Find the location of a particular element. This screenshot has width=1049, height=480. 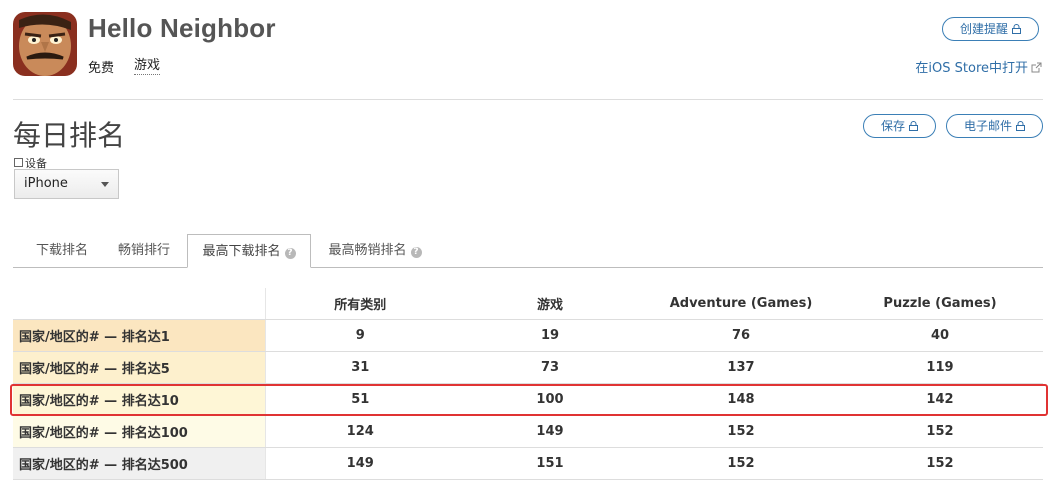

table-cell: 19 is located at coordinates (550, 335).